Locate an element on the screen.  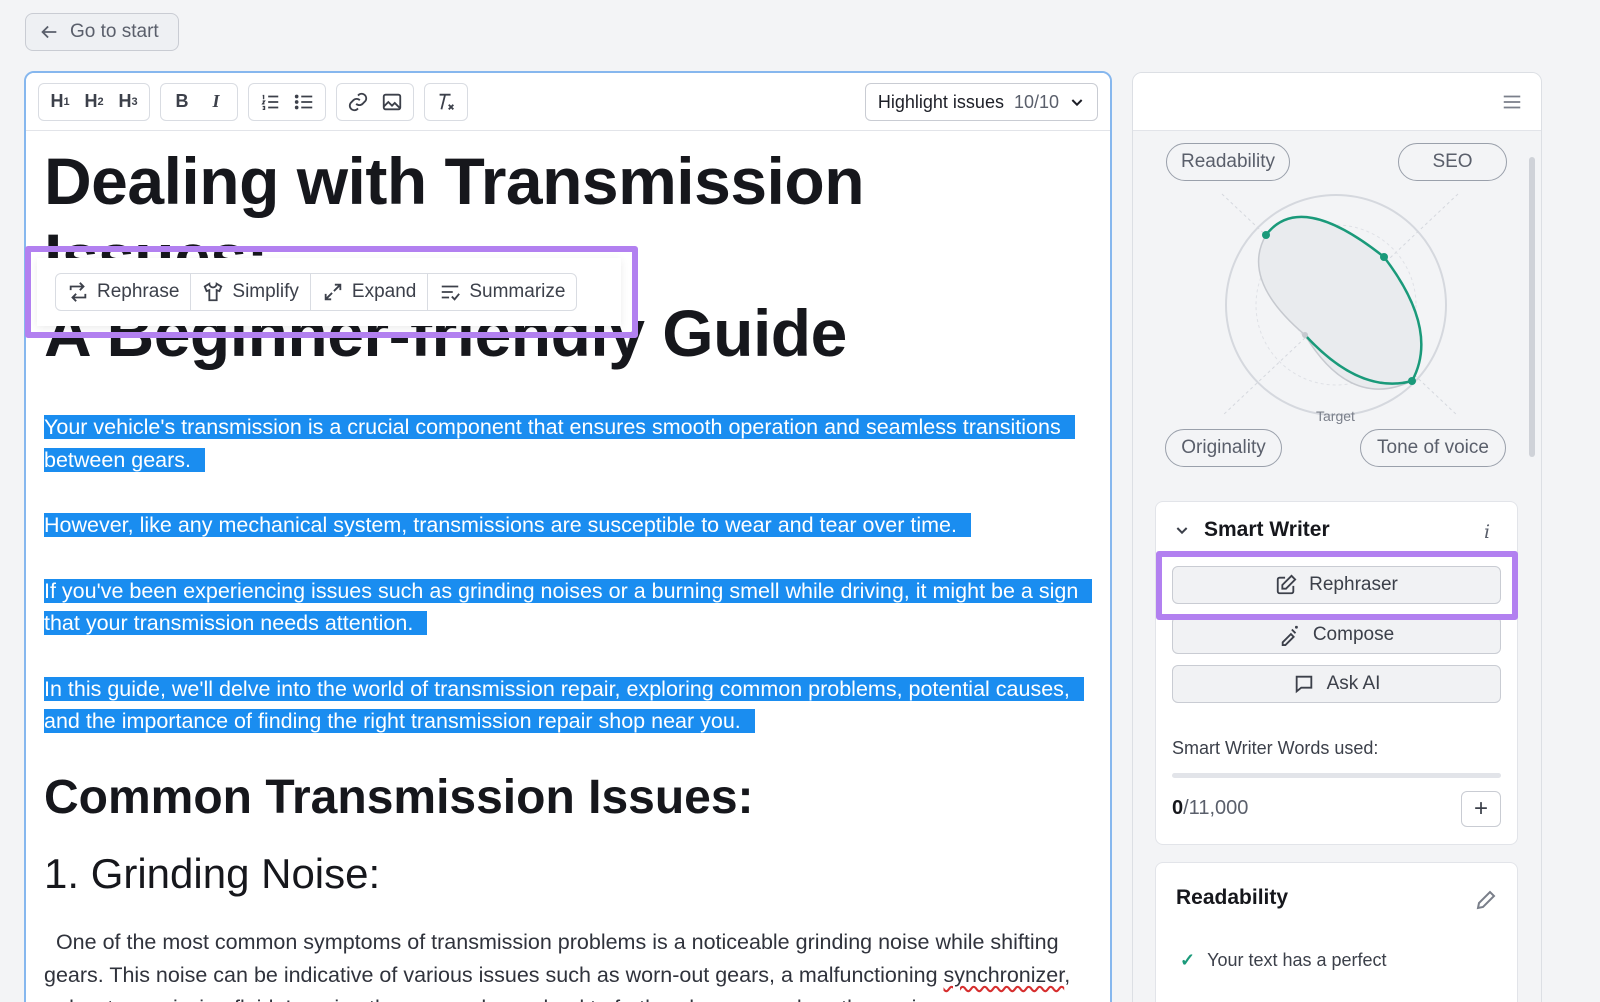
compose-label: Compose is located at coordinates (1353, 634).